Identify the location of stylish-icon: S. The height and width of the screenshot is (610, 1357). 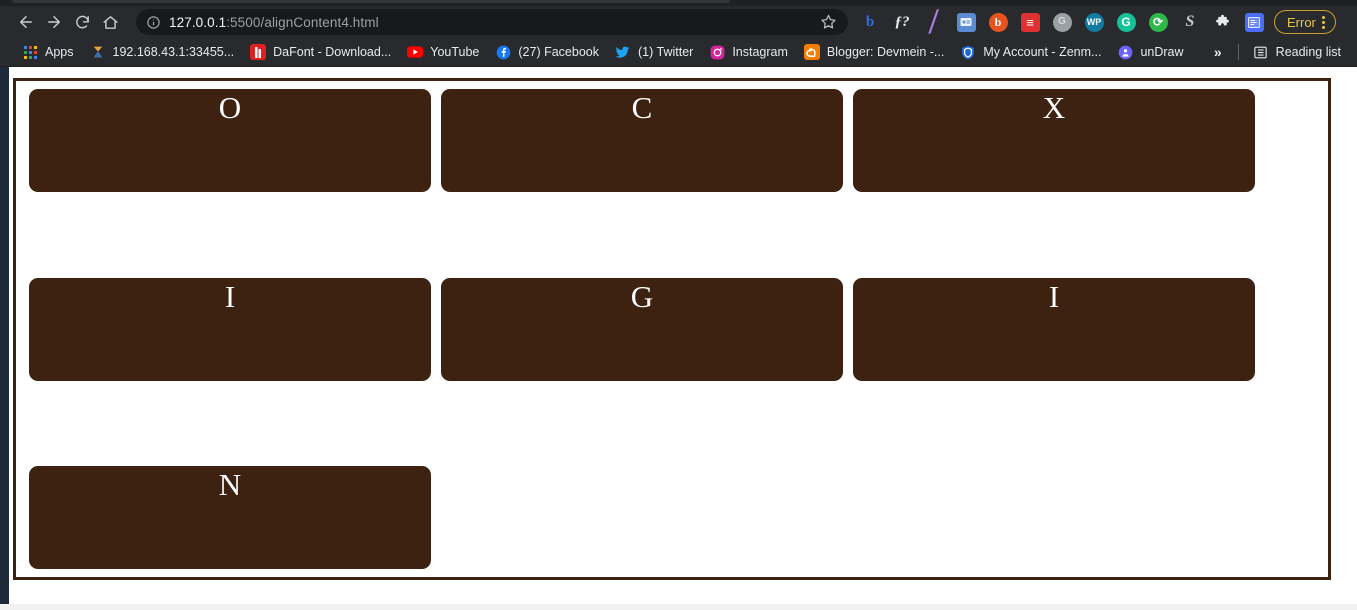
(1190, 21).